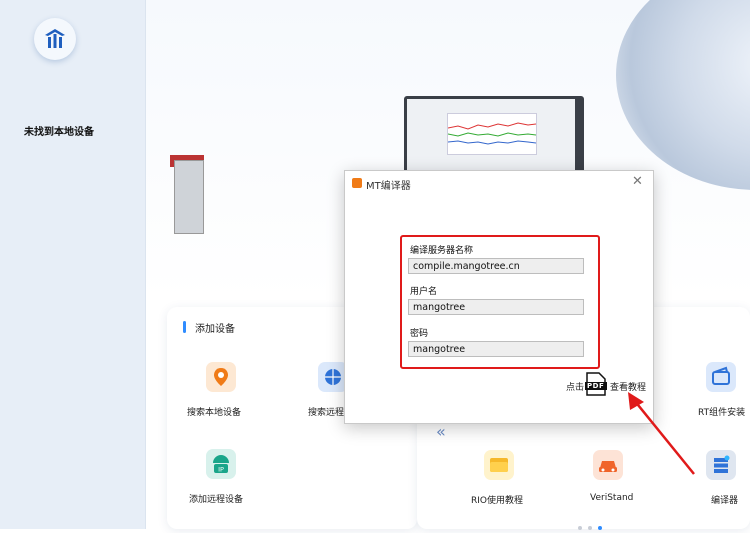 The image size is (750, 533). I want to click on search-local-device-button, so click(221, 377).